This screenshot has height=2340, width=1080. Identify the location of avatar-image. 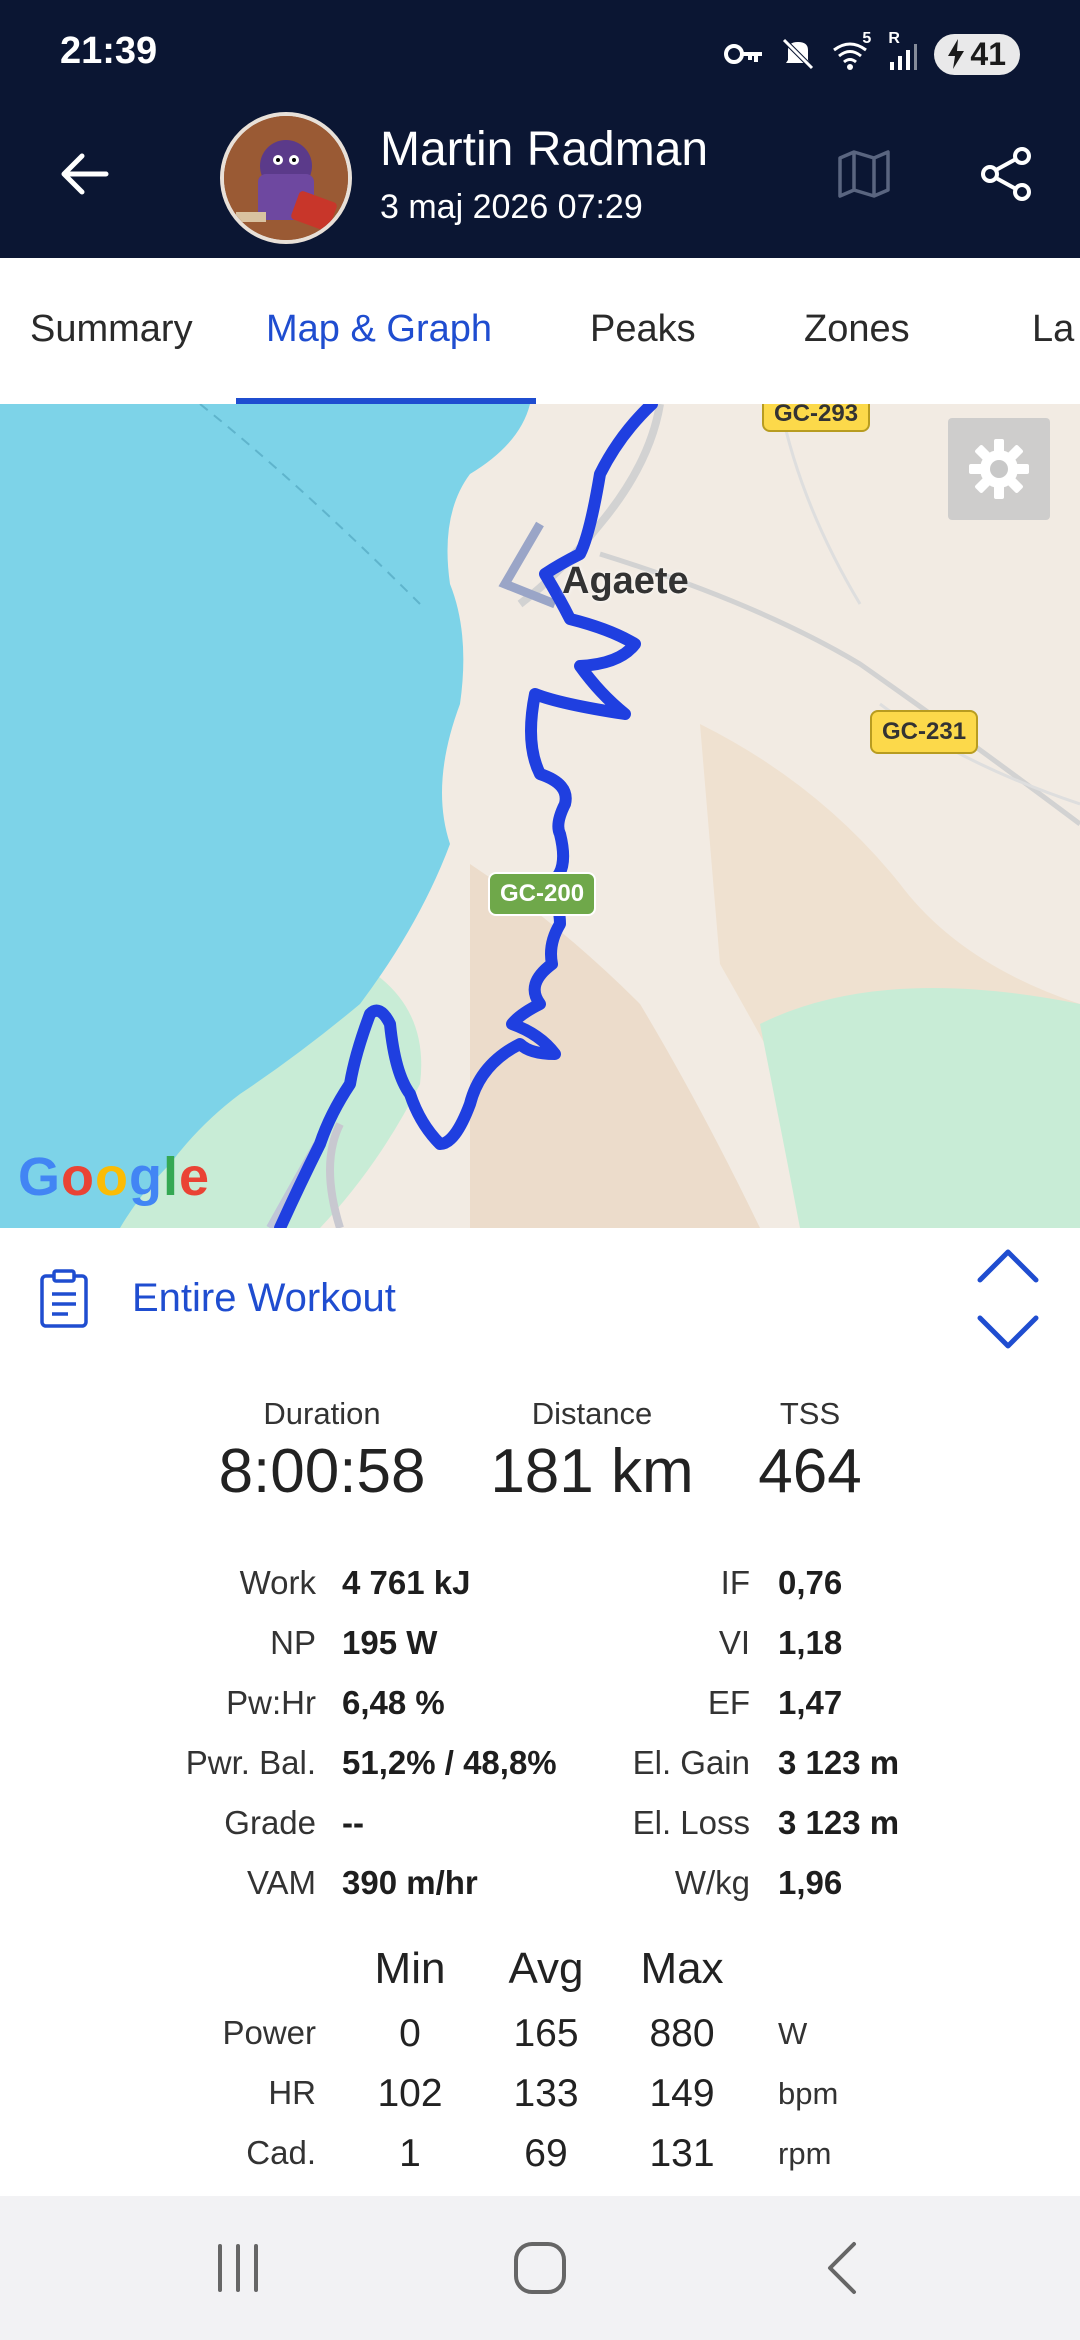
(286, 178).